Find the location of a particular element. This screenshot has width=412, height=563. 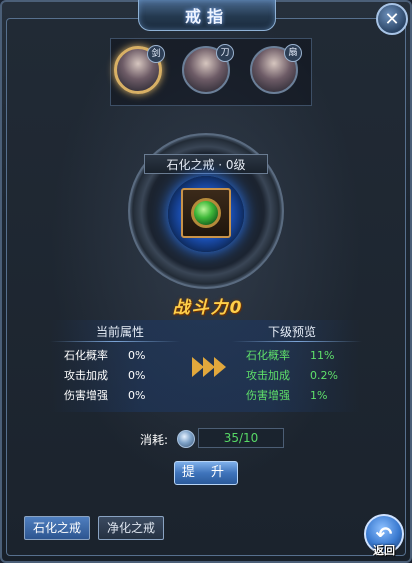

next-attr-value: 0.2% is located at coordinates (324, 375).